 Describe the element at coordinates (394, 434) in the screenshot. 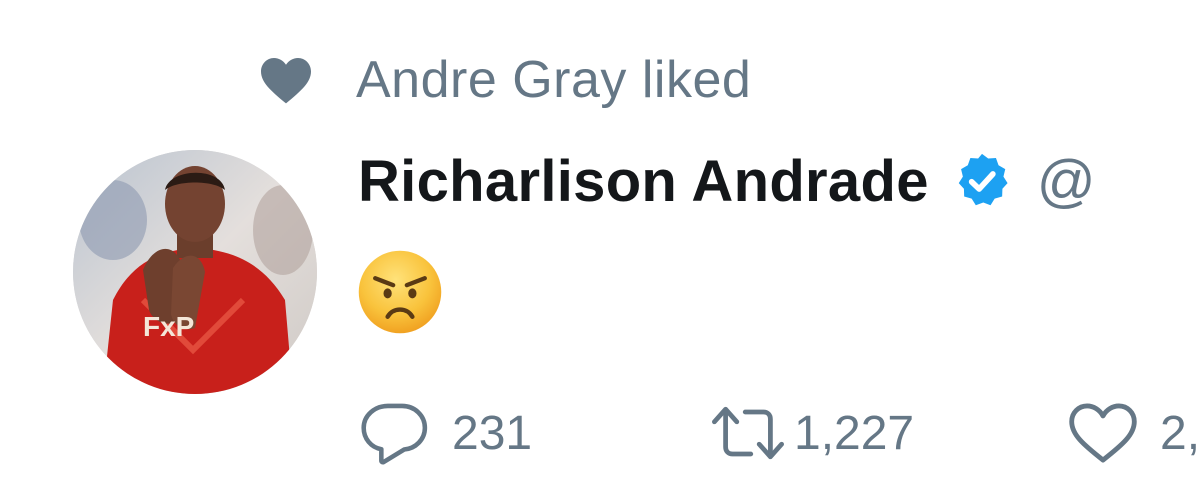

I see `reply-icon` at that location.